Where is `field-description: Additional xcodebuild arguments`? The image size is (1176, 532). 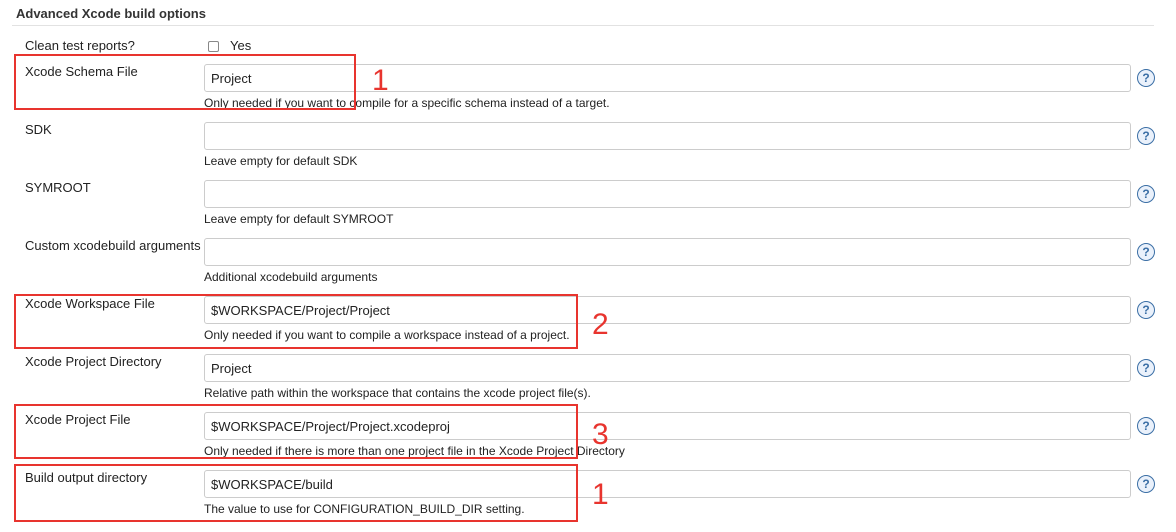 field-description: Additional xcodebuild arguments is located at coordinates (291, 277).